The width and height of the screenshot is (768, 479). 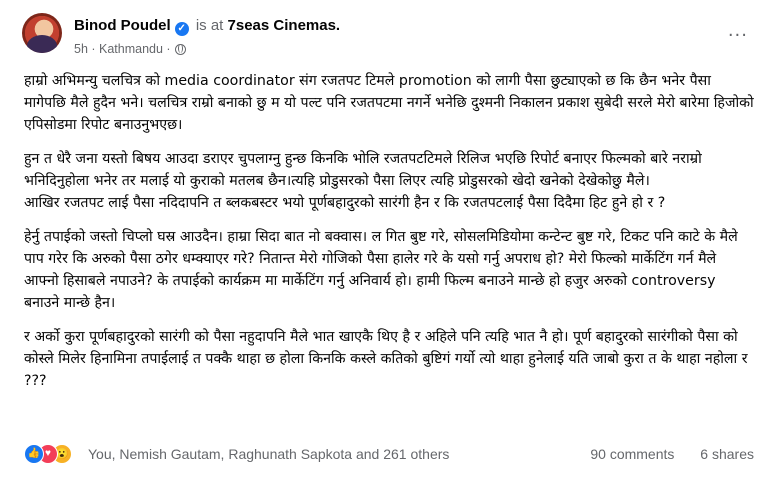 What do you see at coordinates (42, 33) in the screenshot?
I see `author-avatar` at bounding box center [42, 33].